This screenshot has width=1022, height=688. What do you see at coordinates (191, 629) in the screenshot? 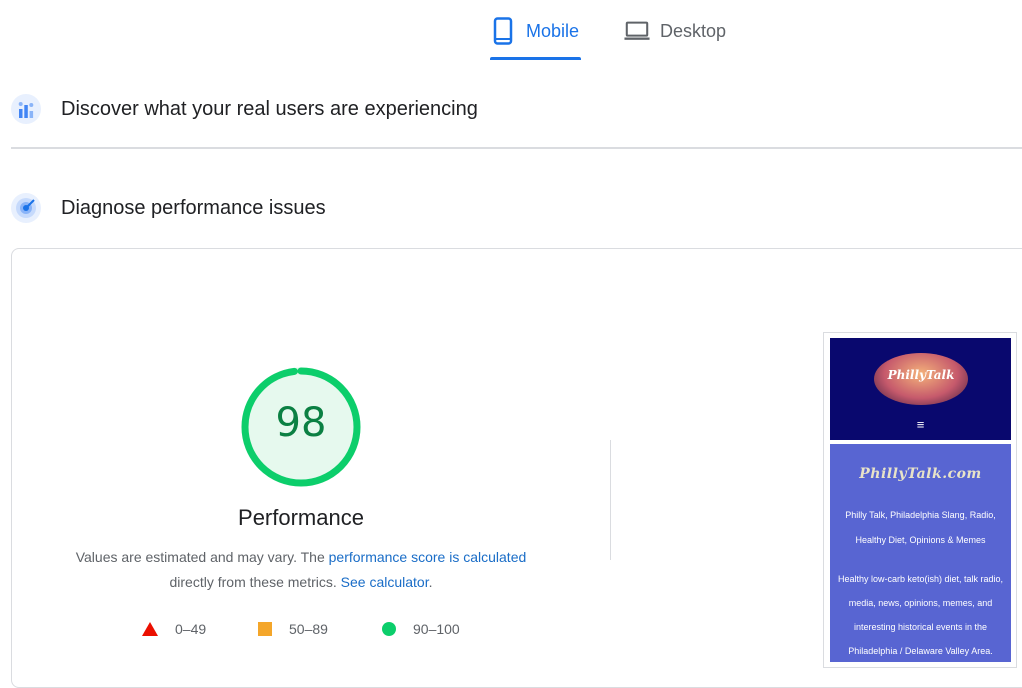
I see `legend-fail-label: 0–49` at bounding box center [191, 629].